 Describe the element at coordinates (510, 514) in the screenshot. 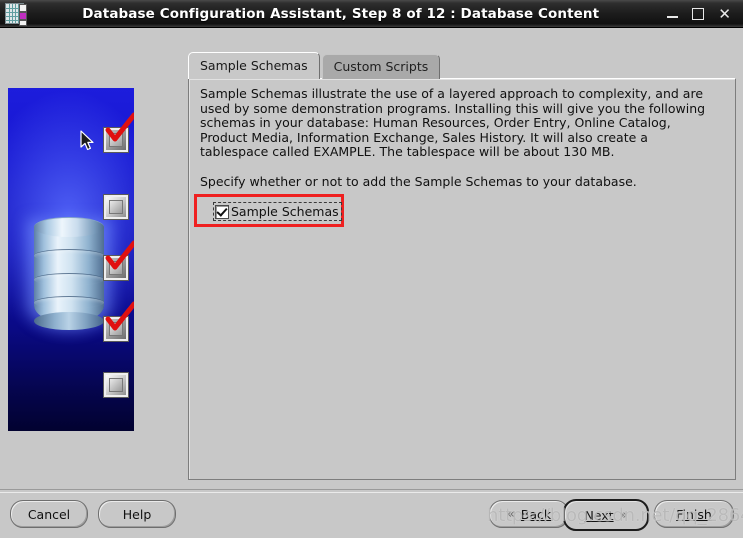

I see `chevron-left-icon: «` at that location.